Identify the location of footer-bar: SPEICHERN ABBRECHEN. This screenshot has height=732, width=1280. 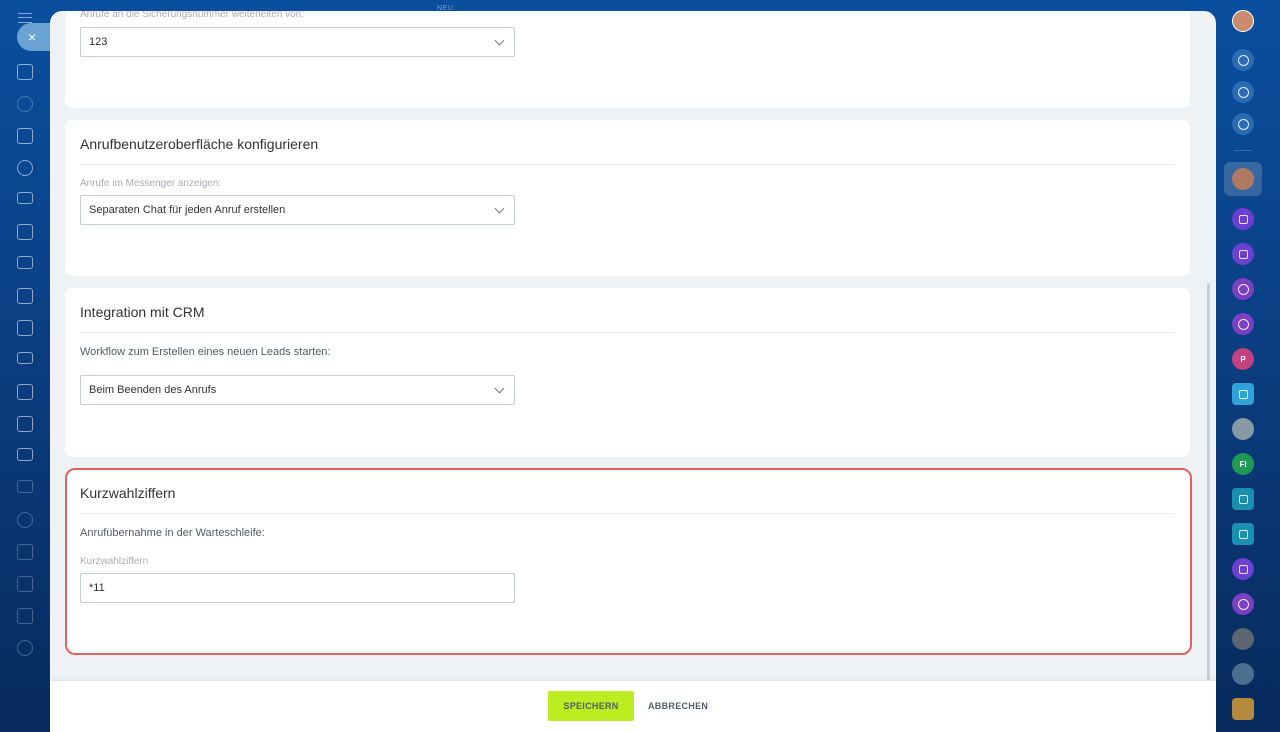
(633, 706).